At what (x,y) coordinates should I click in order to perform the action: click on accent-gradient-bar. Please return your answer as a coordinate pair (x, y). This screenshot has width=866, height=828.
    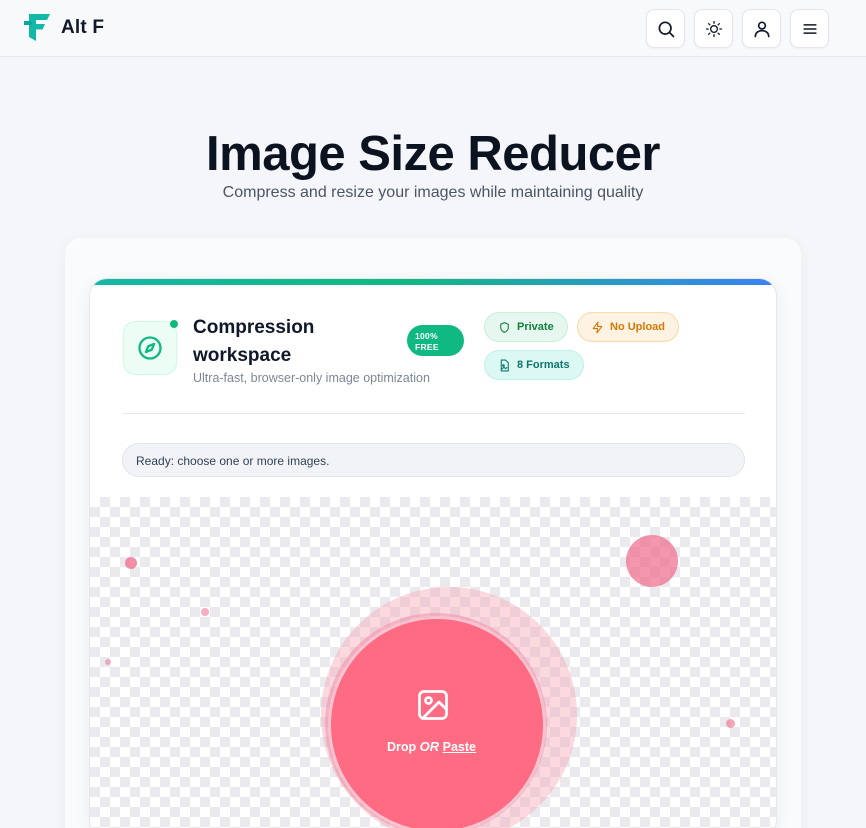
    Looking at the image, I should click on (433, 282).